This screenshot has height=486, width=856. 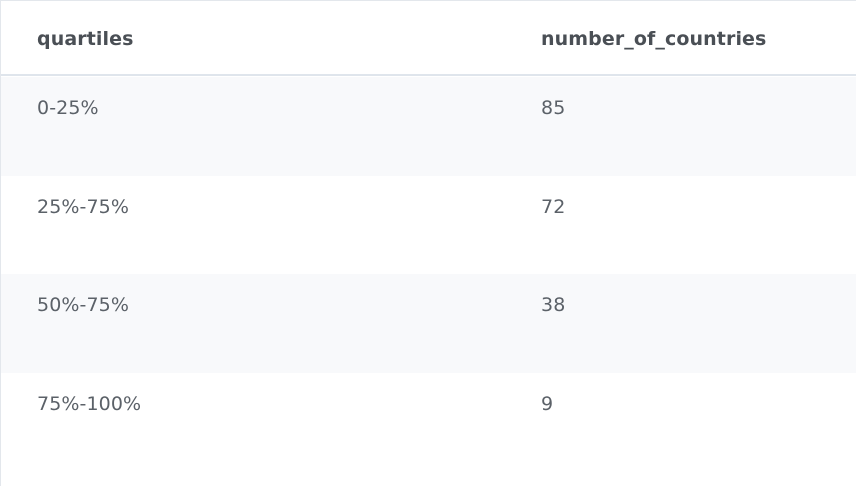 What do you see at coordinates (85, 39) in the screenshot?
I see `column-header-quartiles: quartiles` at bounding box center [85, 39].